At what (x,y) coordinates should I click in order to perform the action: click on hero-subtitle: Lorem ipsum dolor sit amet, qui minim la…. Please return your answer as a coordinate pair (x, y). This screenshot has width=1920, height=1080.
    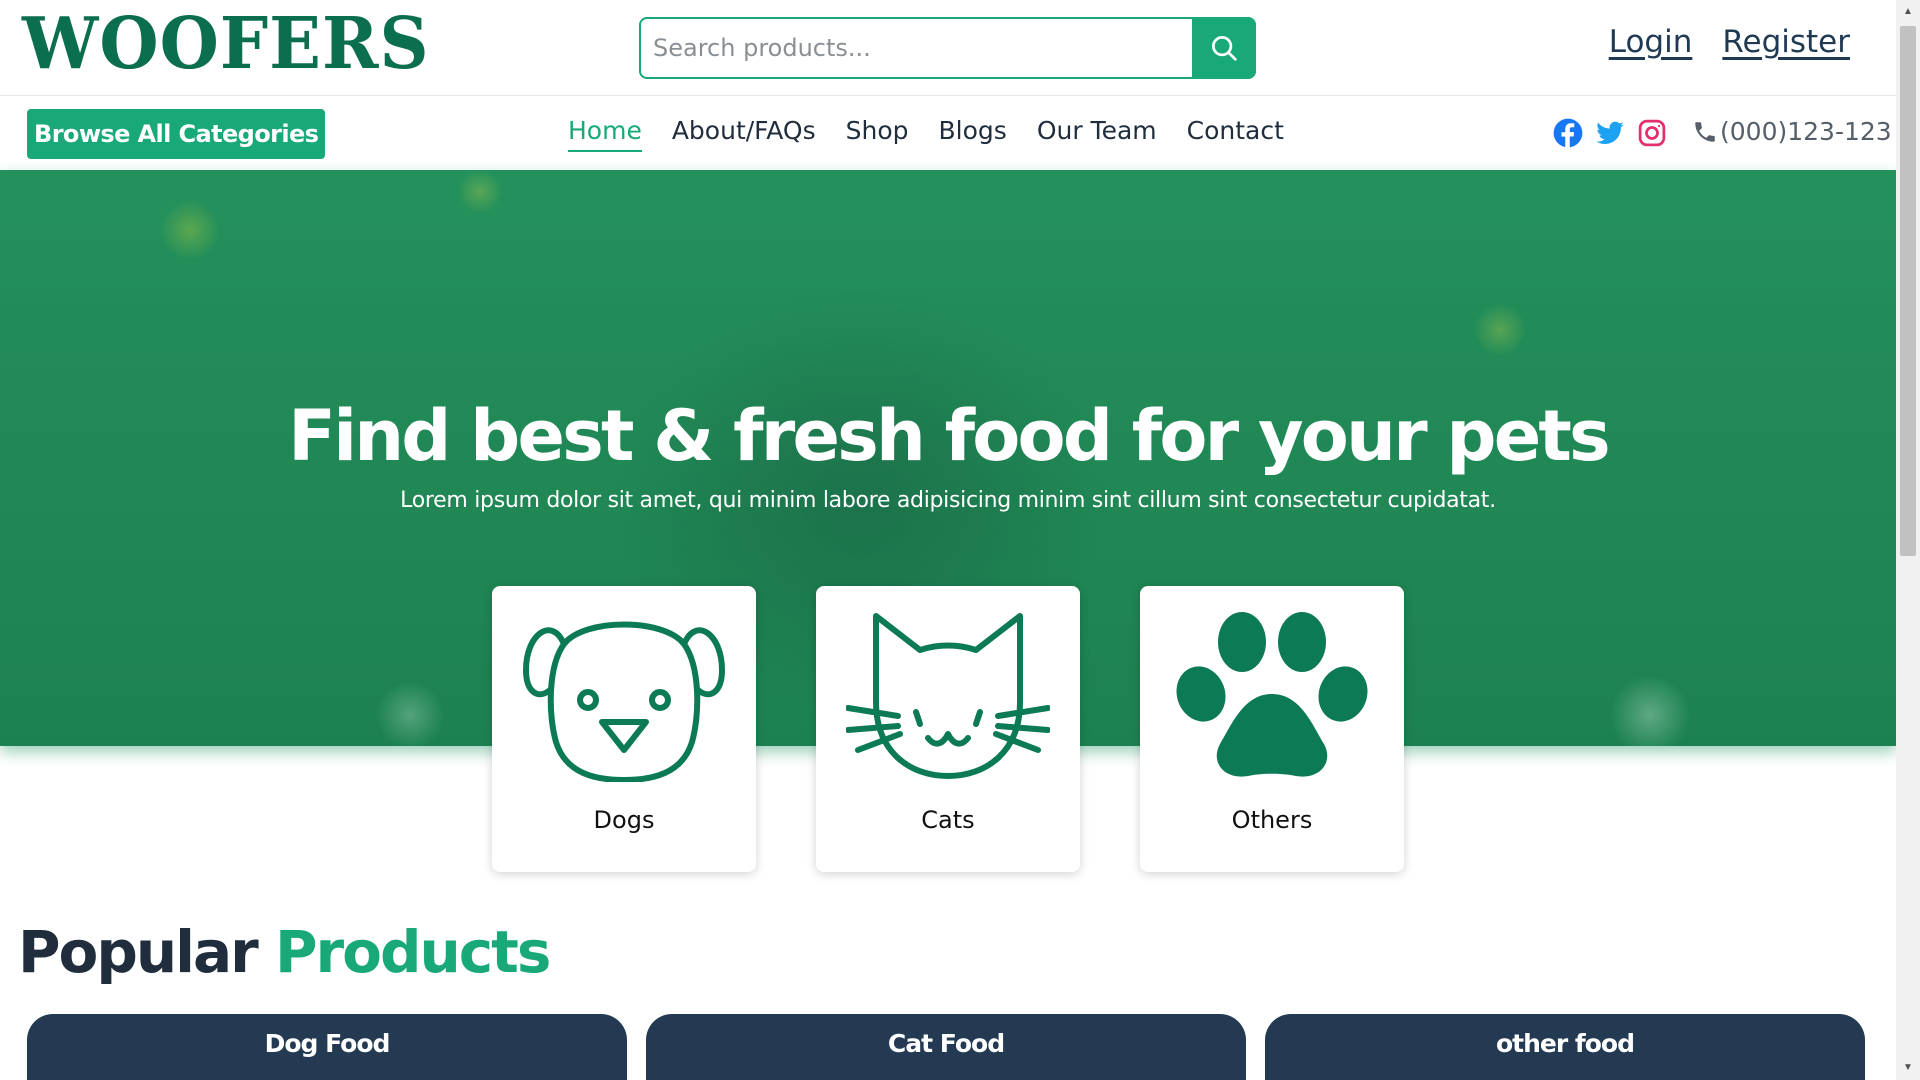
    Looking at the image, I should click on (948, 500).